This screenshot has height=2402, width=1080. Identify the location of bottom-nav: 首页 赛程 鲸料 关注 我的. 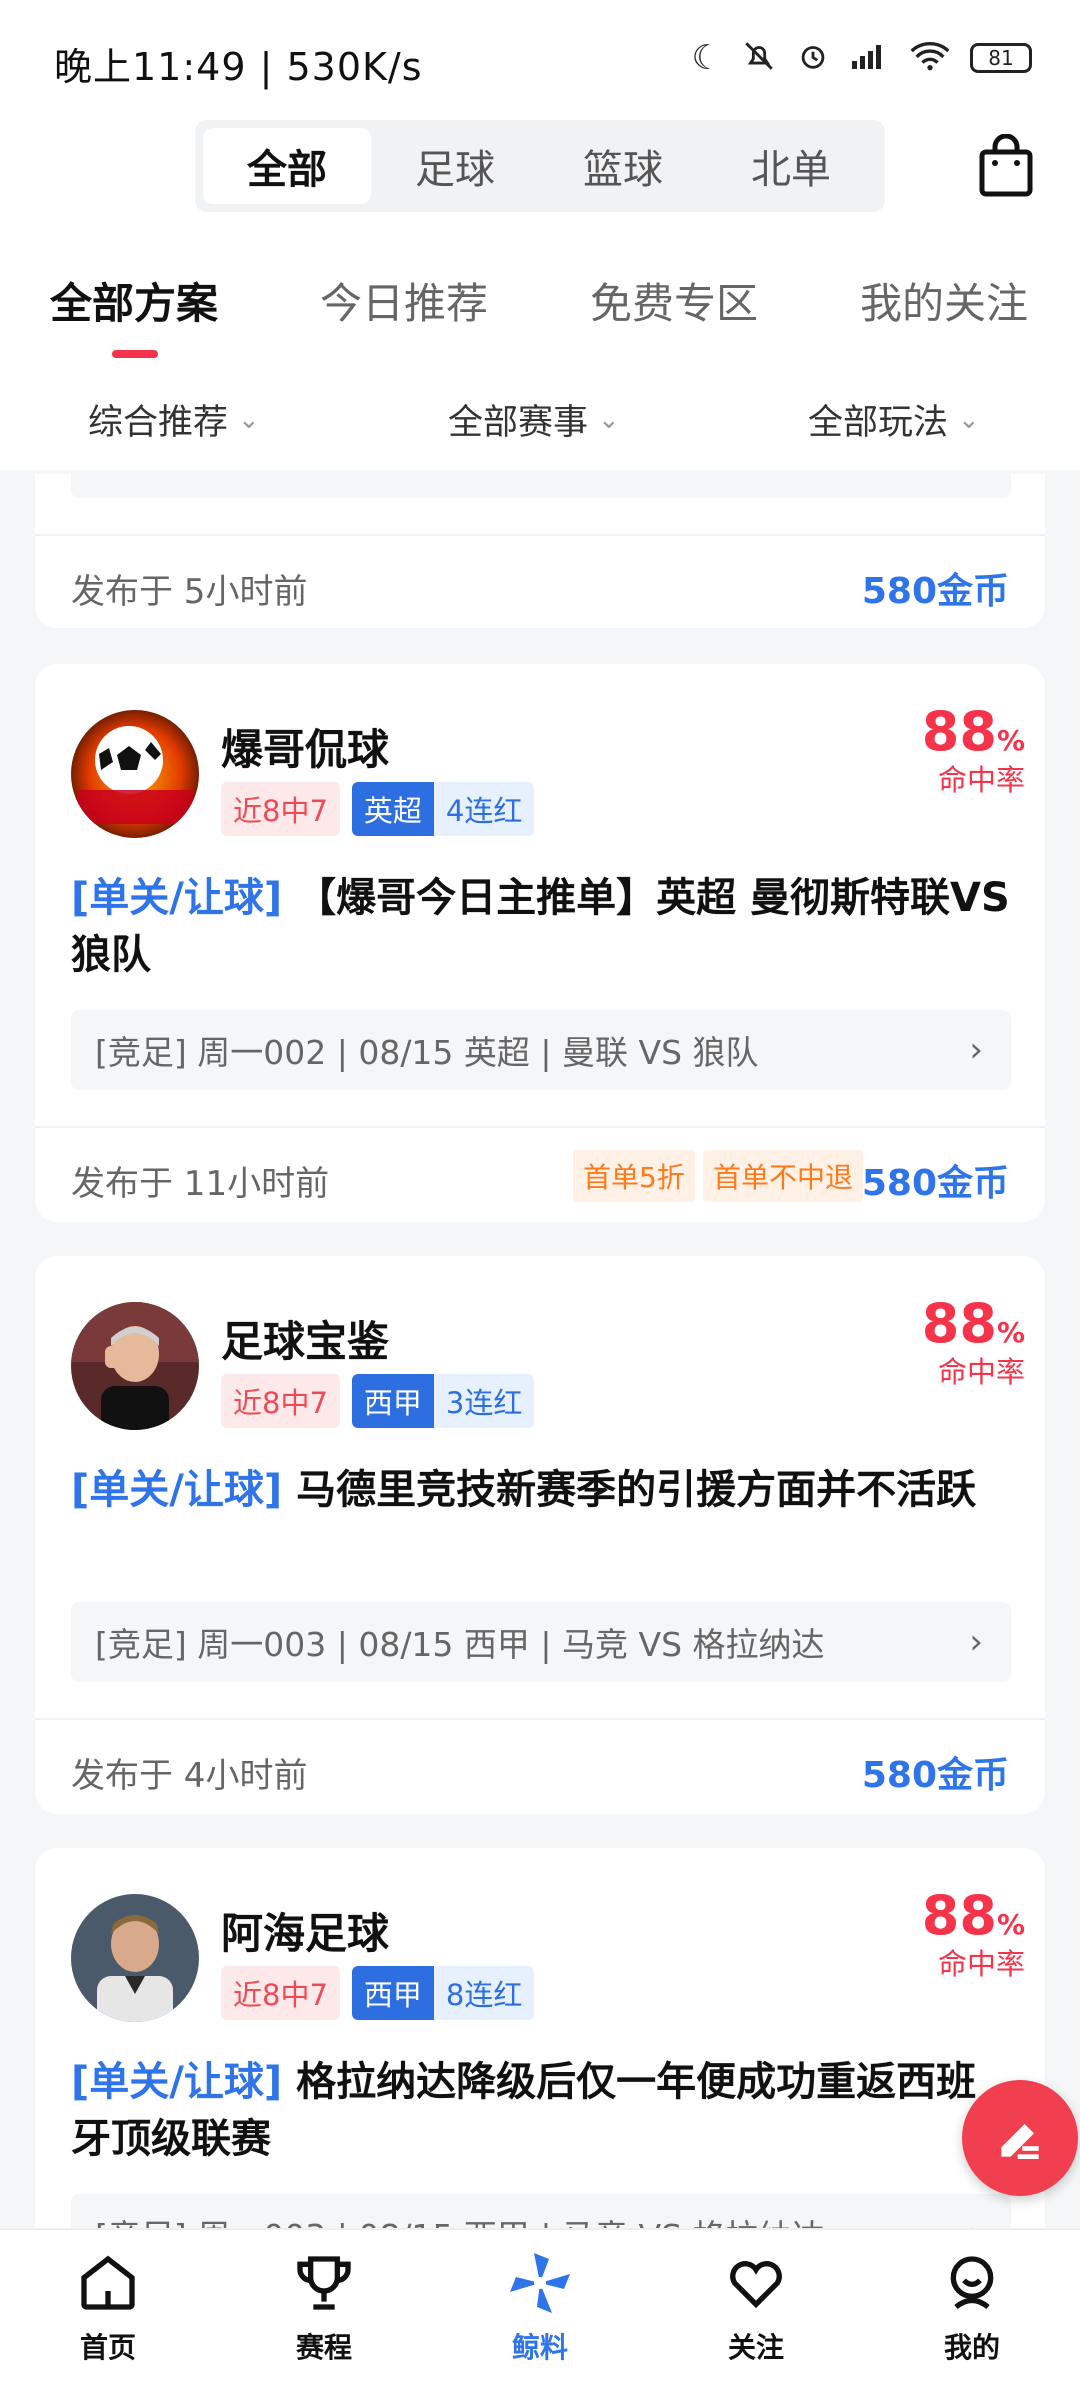
(540, 2315).